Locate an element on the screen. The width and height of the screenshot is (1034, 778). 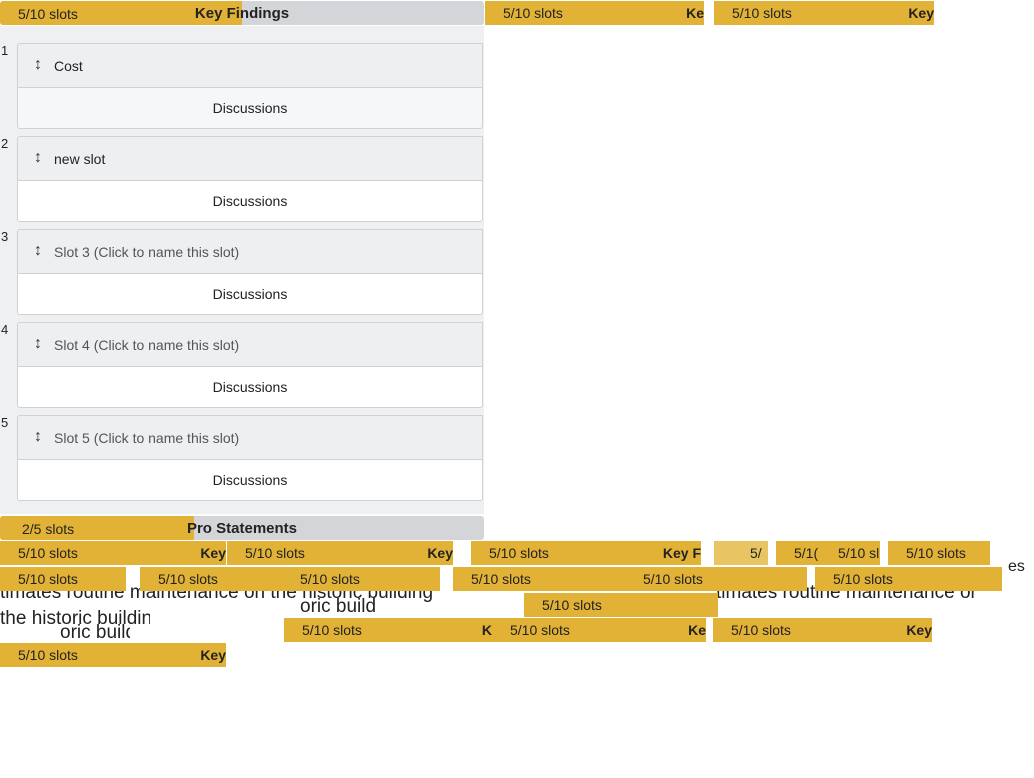
slot-name-placeholder: Slot 5 (Click to name this slot) is located at coordinates (146, 438).